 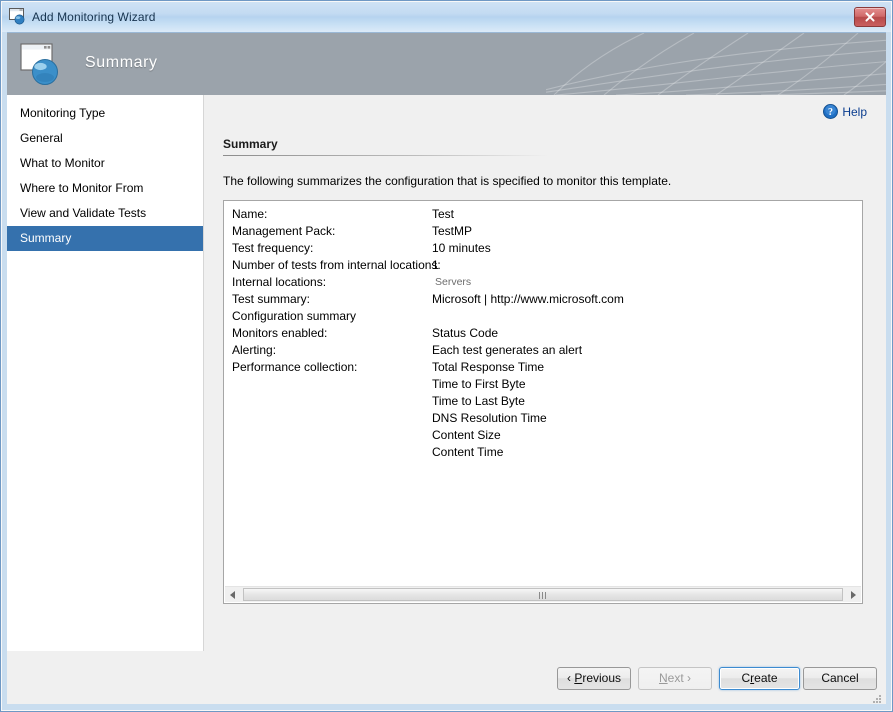 What do you see at coordinates (528, 299) in the screenshot?
I see `summary-row-value: Microsoft | http://www.microsoft.com` at bounding box center [528, 299].